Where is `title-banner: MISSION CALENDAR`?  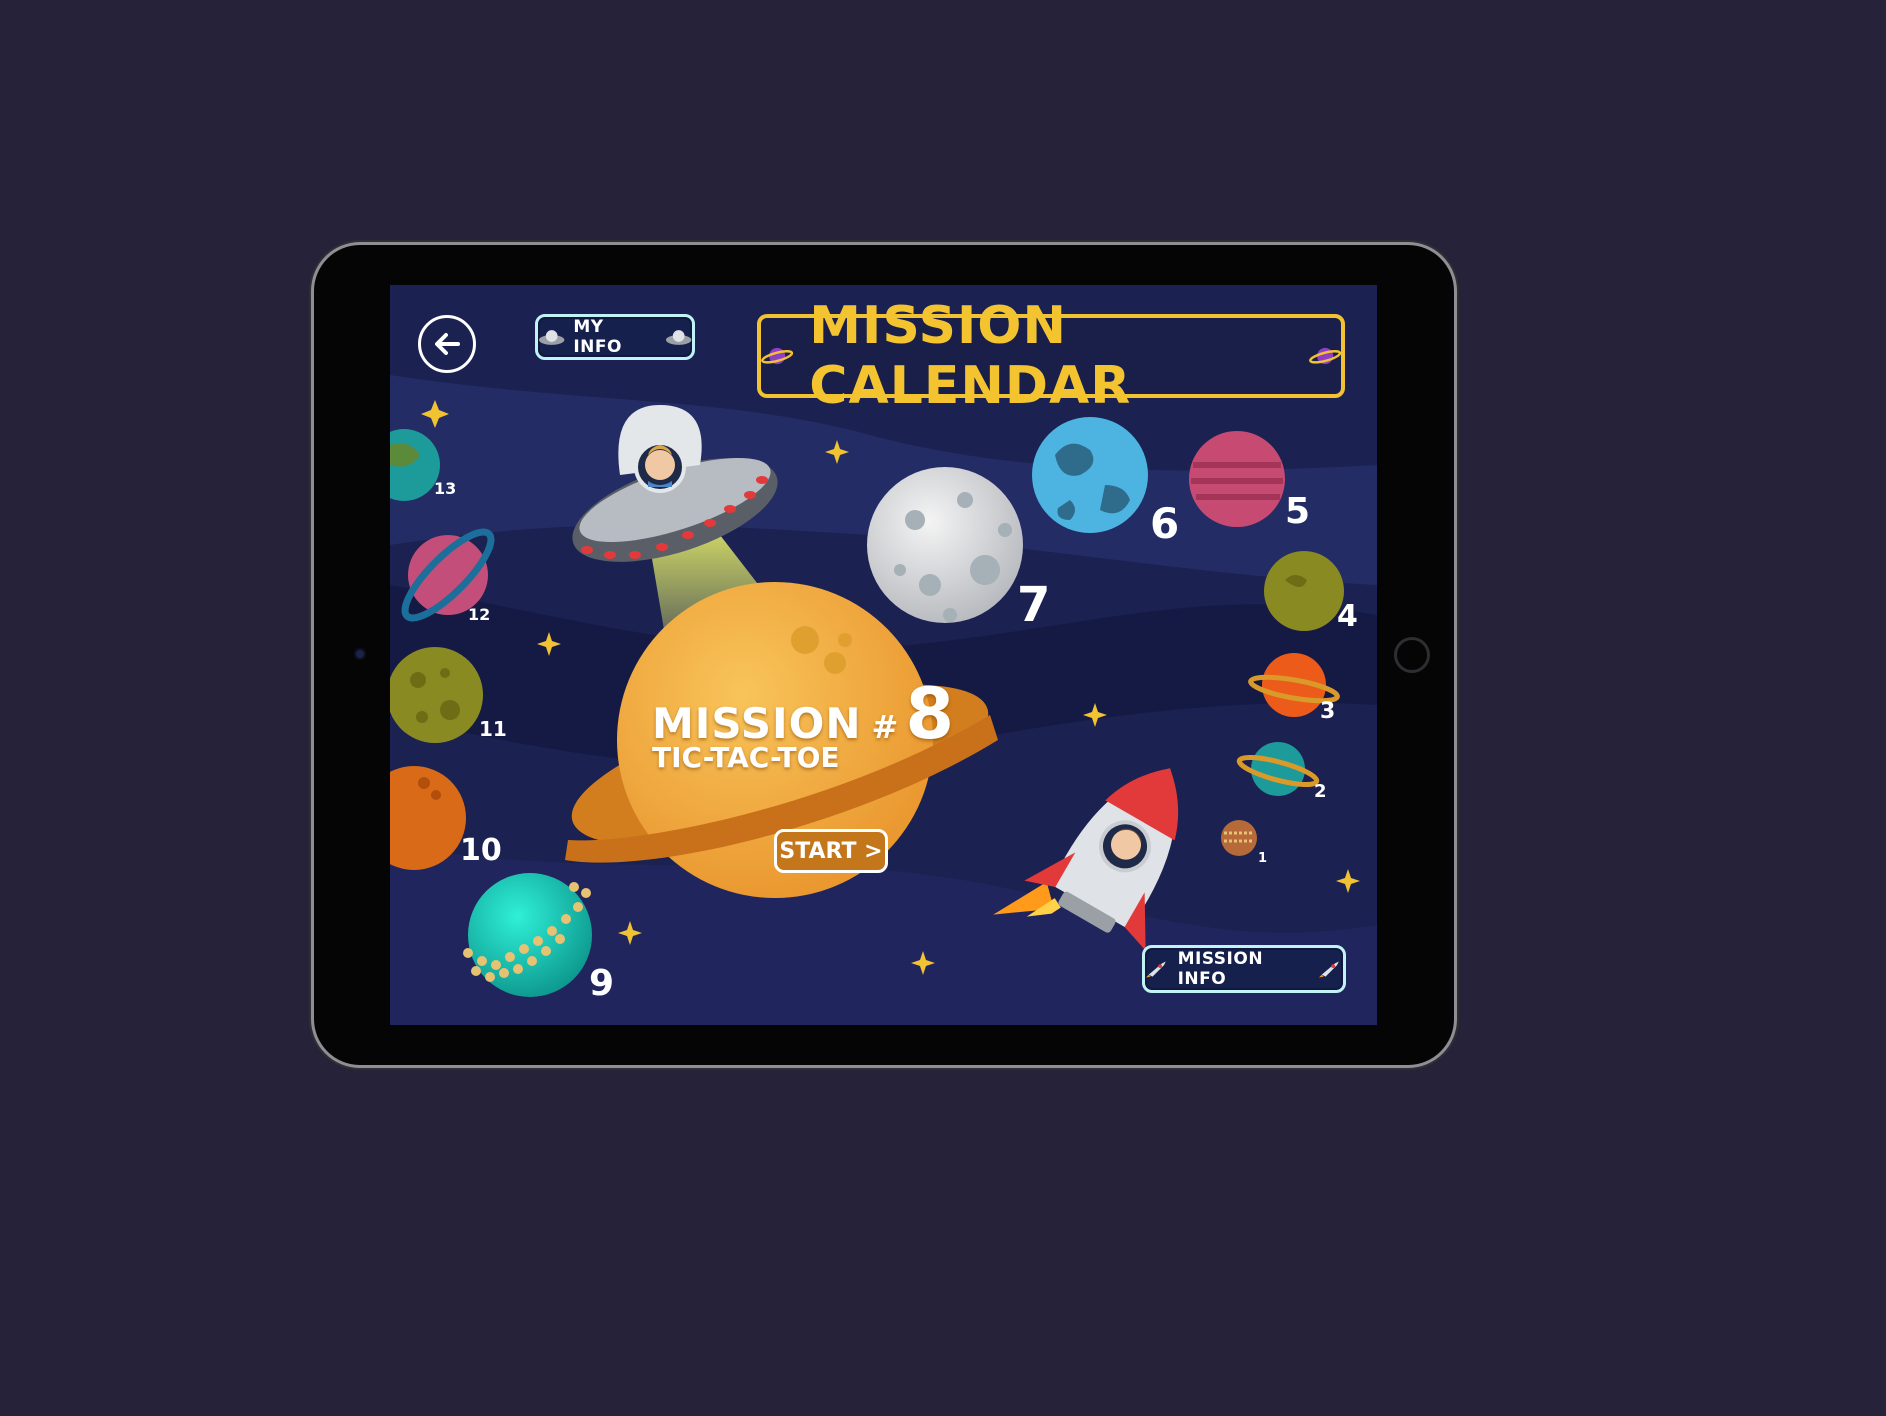
title-banner: MISSION CALENDAR is located at coordinates (1051, 356).